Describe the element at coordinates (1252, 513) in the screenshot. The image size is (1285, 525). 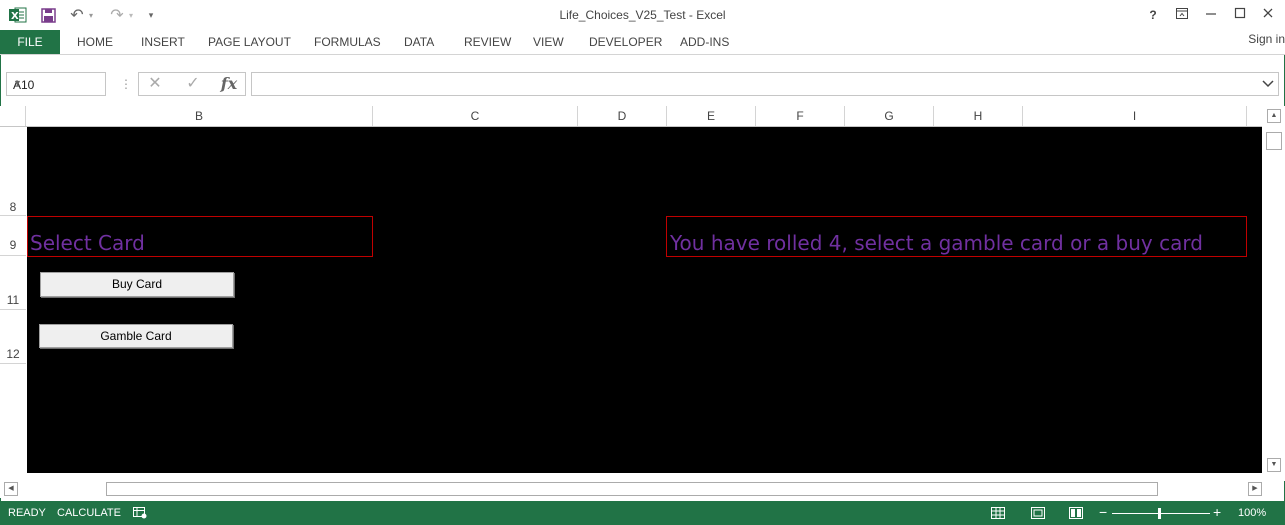
I see `zoom-level: 100%` at that location.